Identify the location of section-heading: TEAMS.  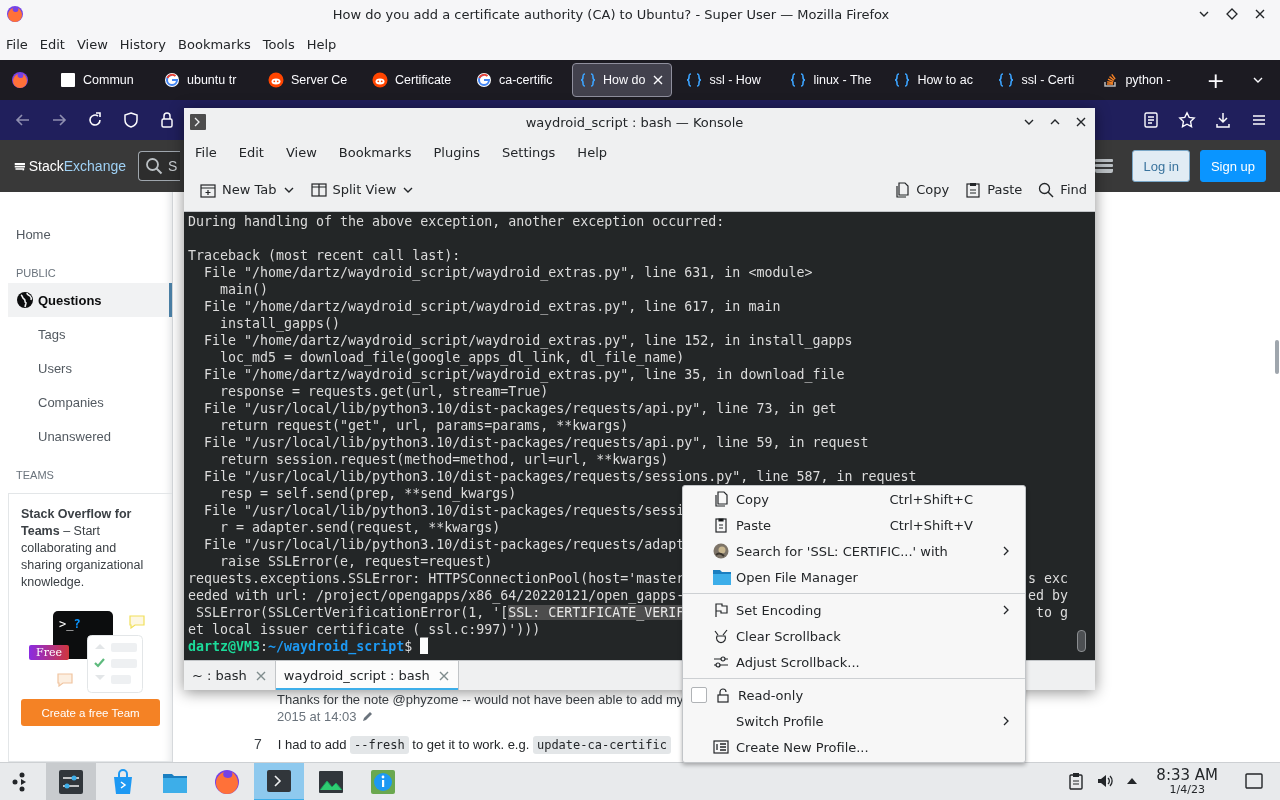
(35, 475).